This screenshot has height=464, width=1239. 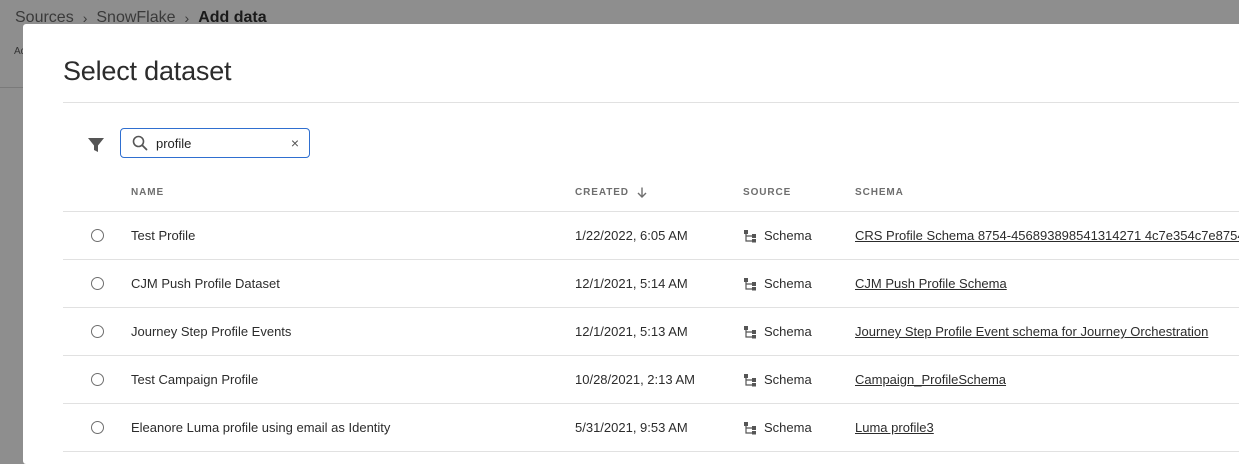 What do you see at coordinates (631, 283) in the screenshot?
I see `created-date: 12/1/2021, 5:14 AM` at bounding box center [631, 283].